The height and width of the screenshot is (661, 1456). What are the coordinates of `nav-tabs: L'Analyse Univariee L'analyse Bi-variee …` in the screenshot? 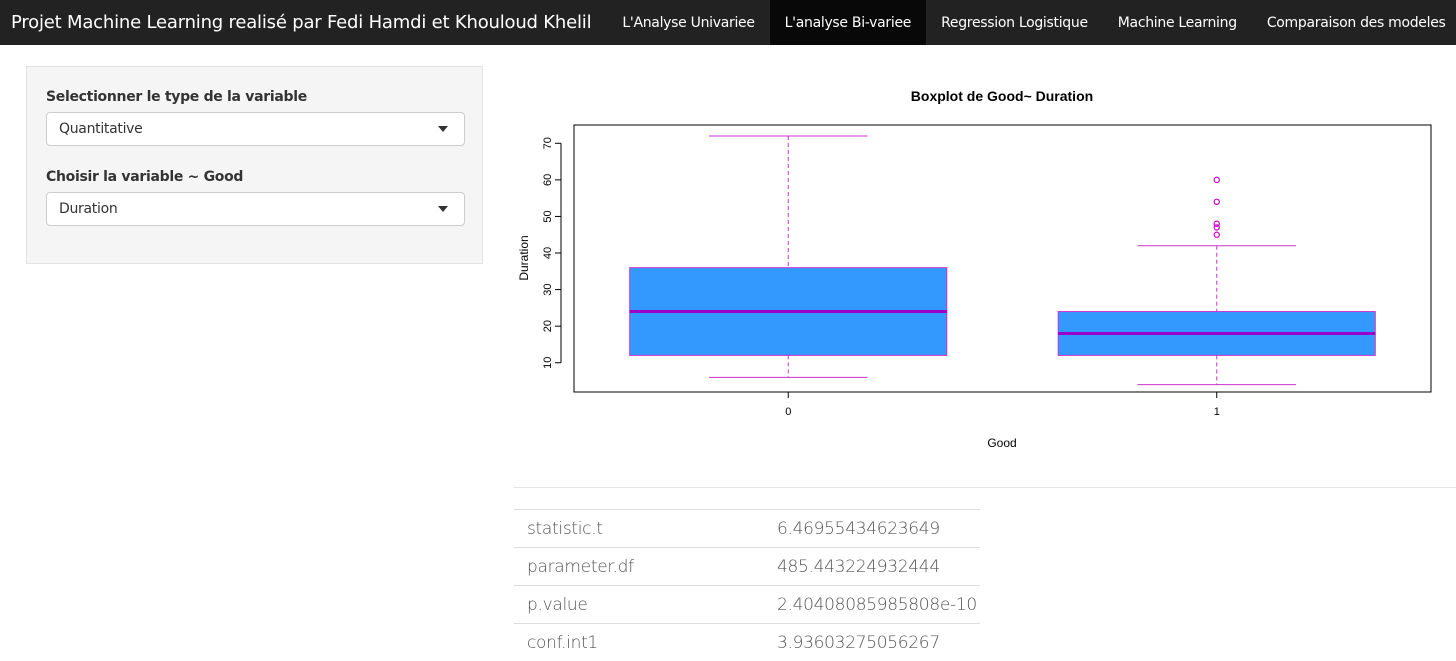 It's located at (1031, 22).